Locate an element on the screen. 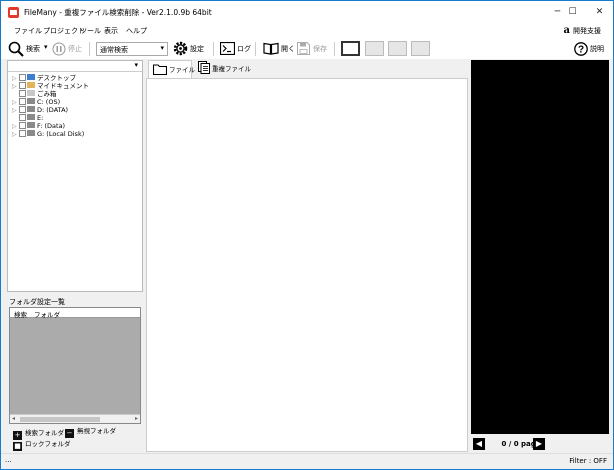 The height and width of the screenshot is (470, 614). center-tab-bar: ファイル 重複ファイル is located at coordinates (307, 69).